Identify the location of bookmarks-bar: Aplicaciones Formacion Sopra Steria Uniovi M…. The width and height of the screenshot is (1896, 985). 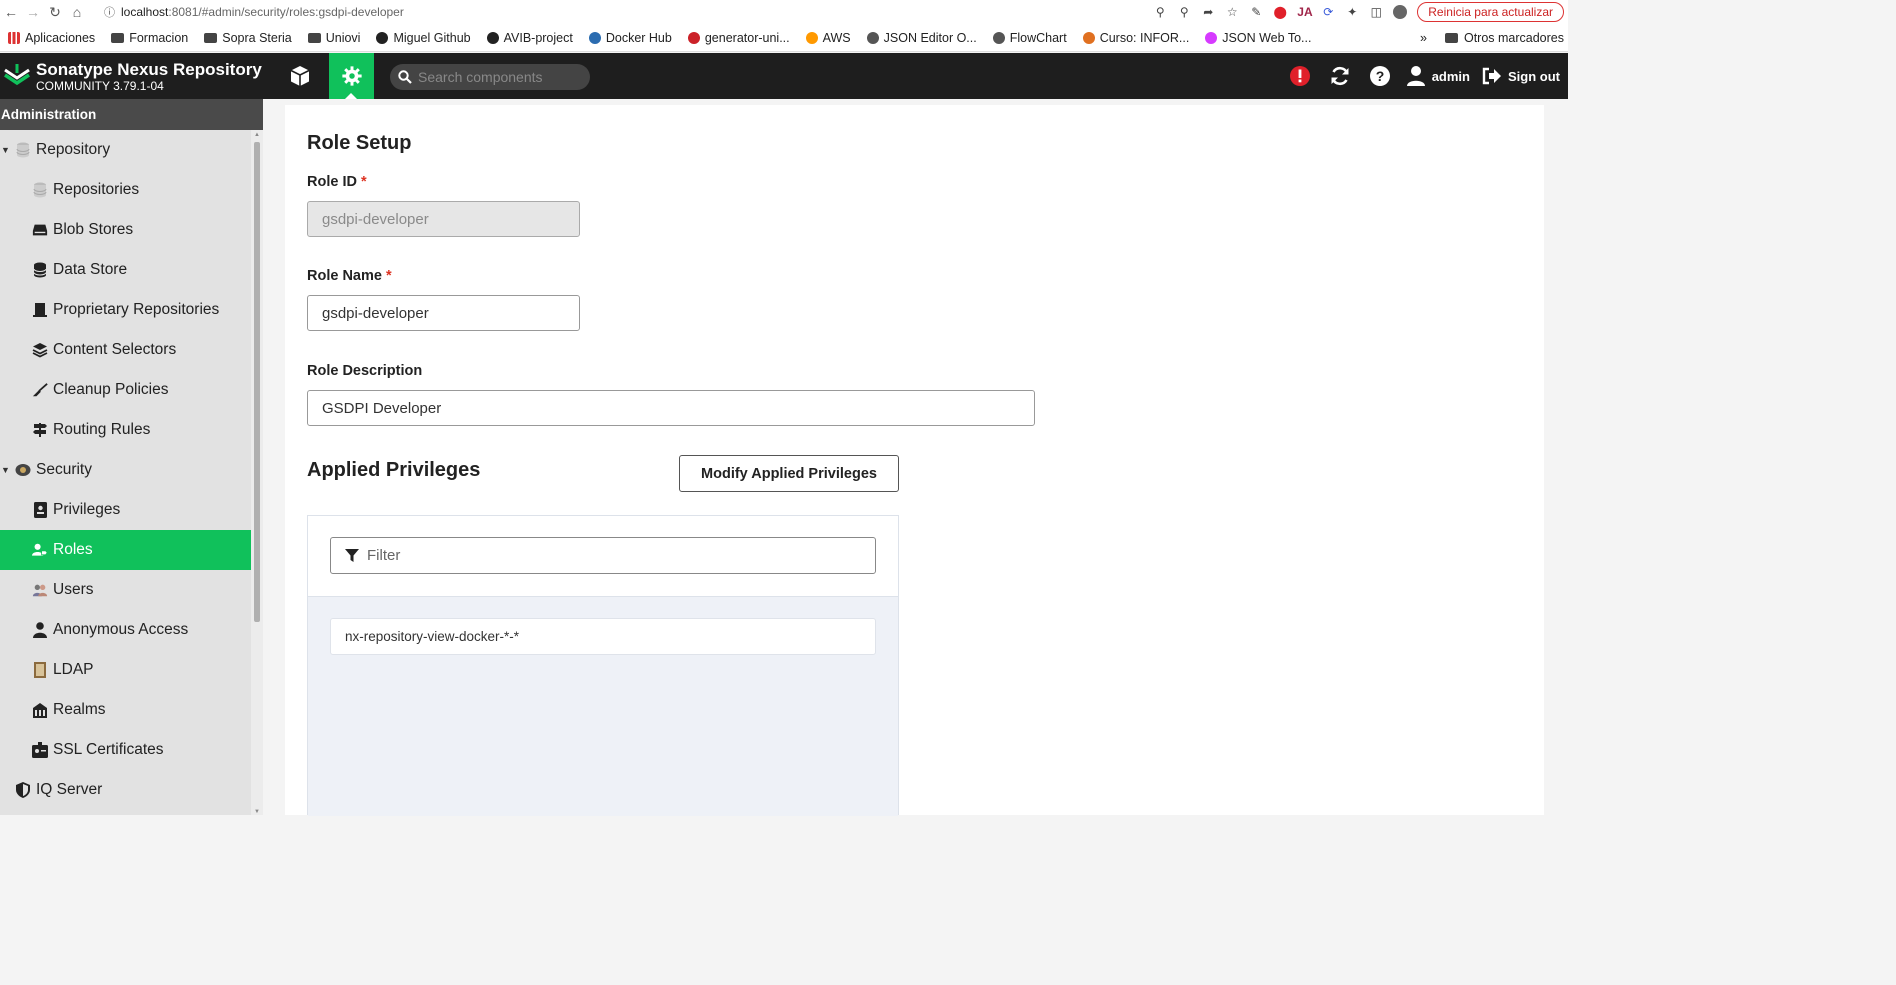
(784, 38).